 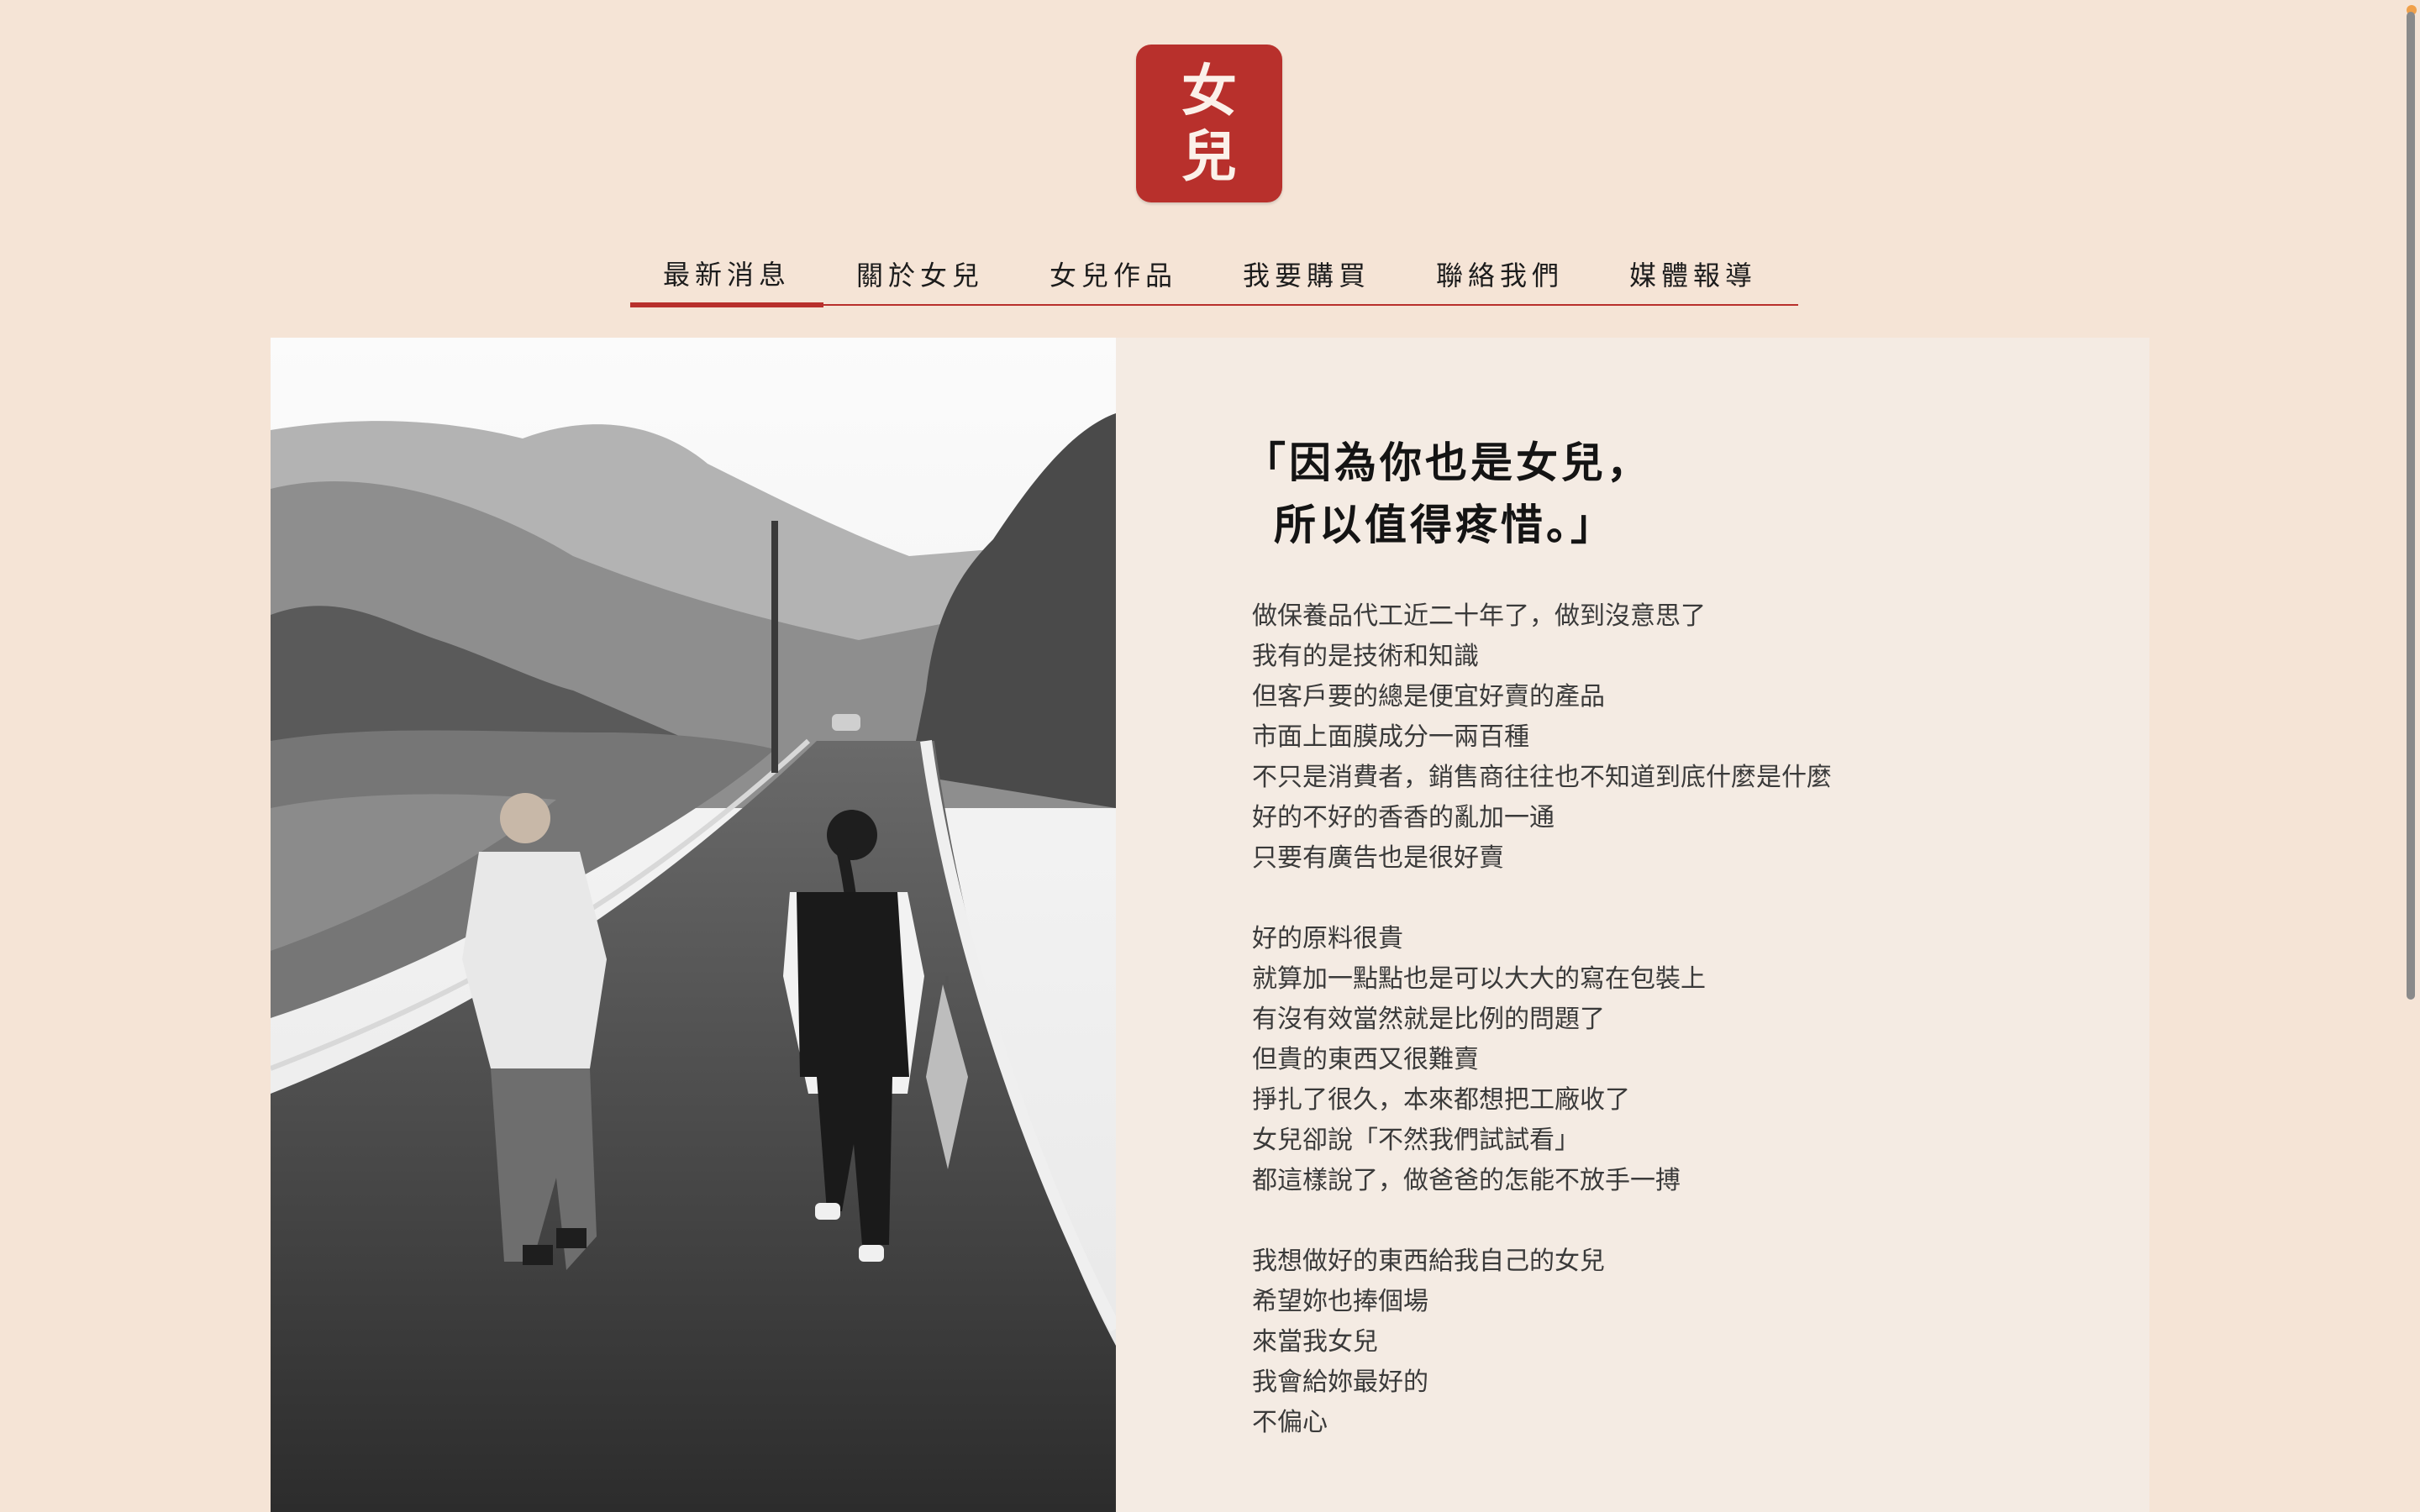 I want to click on logo-char-2: 兒, so click(x=1209, y=156).